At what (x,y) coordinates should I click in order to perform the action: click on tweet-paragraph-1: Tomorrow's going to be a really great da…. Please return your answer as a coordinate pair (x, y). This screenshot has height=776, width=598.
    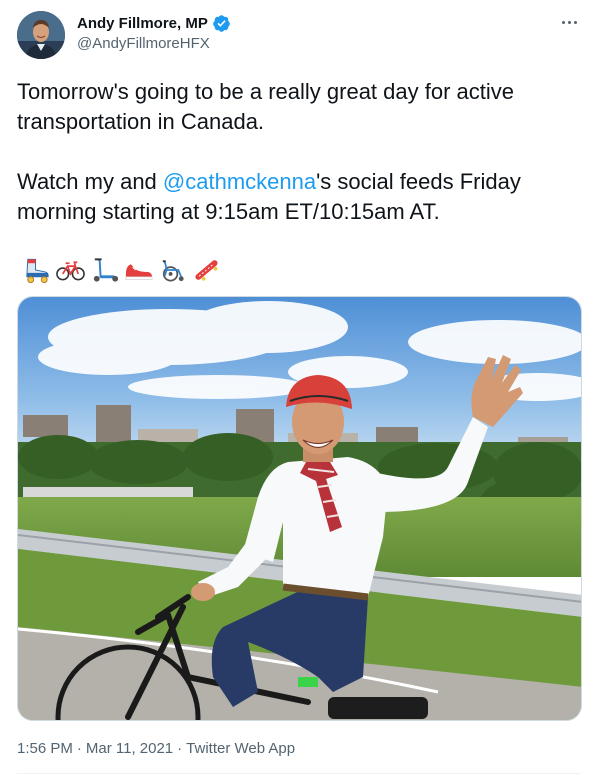
    Looking at the image, I should click on (265, 106).